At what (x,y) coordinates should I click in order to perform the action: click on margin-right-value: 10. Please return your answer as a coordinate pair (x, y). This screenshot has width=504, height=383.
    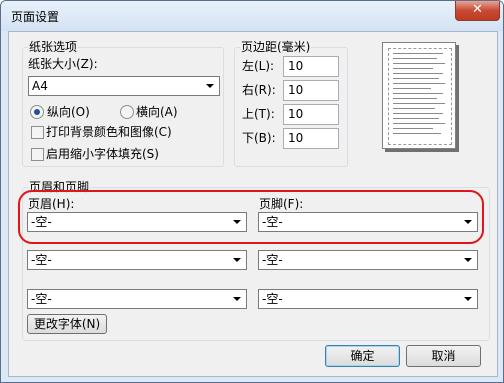
    Looking at the image, I should click on (296, 90).